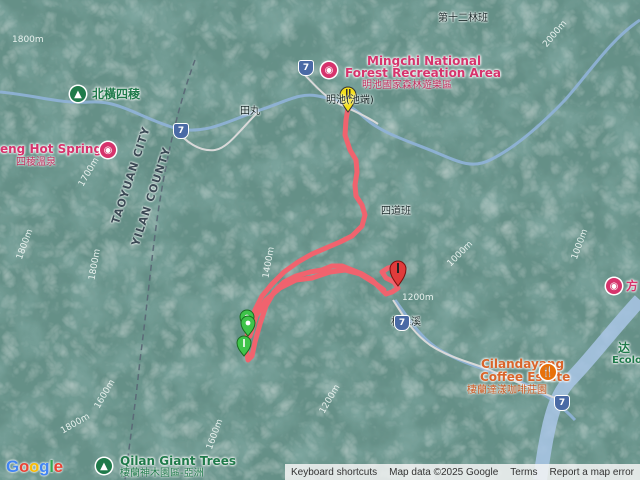  Describe the element at coordinates (407, 85) in the screenshot. I see `poi-mingchi-name-zh: 明池國家森林遊樂區` at that location.